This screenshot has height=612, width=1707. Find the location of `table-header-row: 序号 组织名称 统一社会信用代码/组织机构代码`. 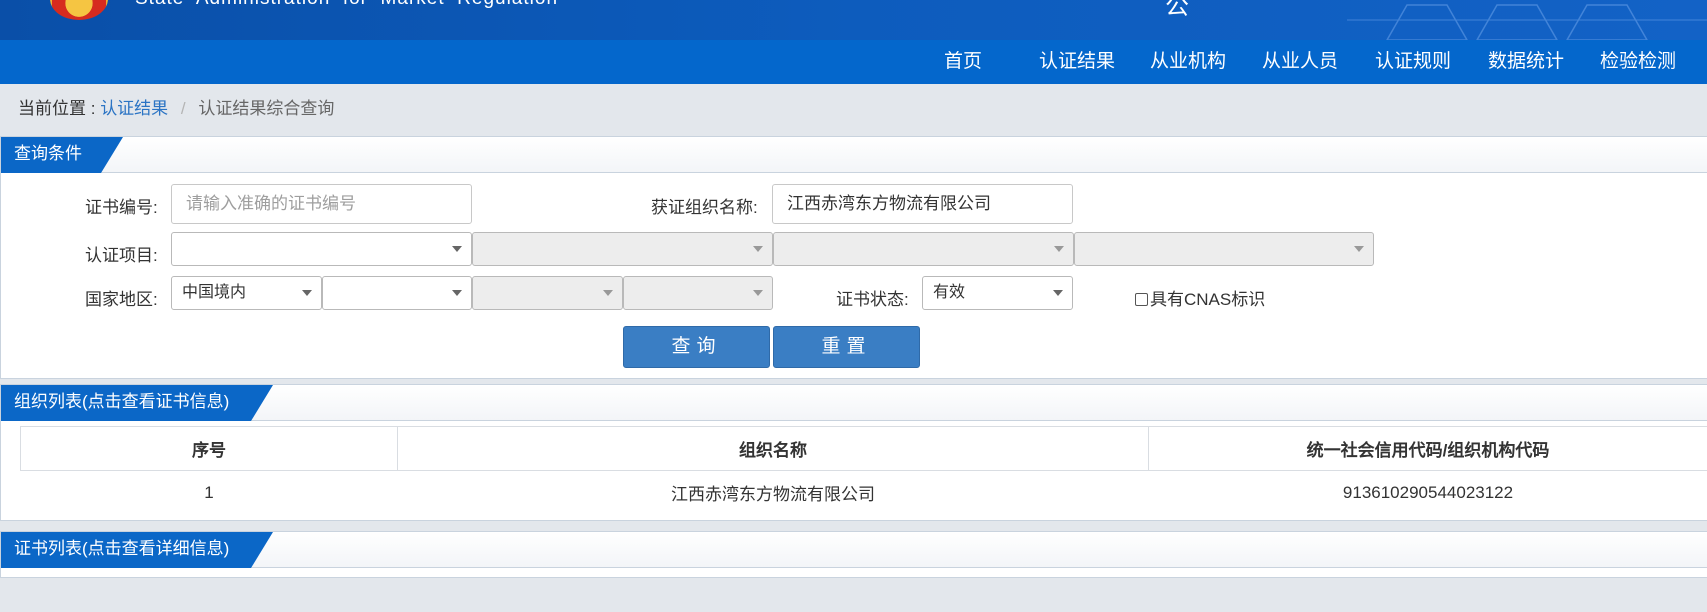

table-header-row: 序号 组织名称 统一社会信用代码/组织机构代码 is located at coordinates (863, 448).